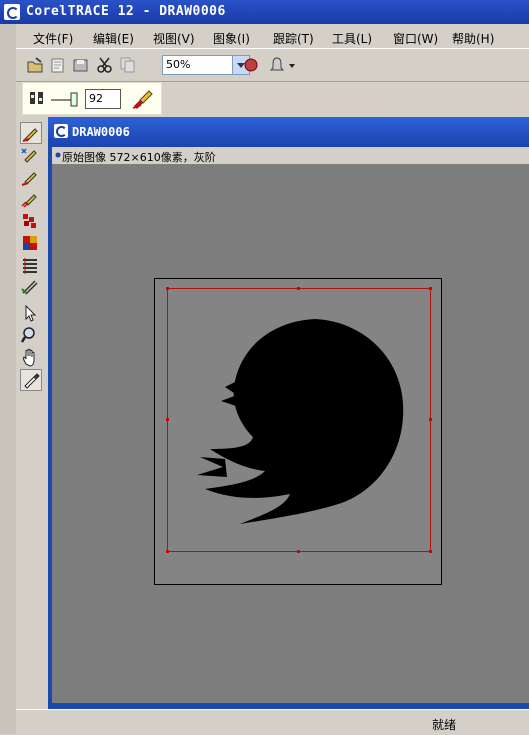  I want to click on image-info-bar: 原始图像 572×610像素，灰阶, so click(290, 156).